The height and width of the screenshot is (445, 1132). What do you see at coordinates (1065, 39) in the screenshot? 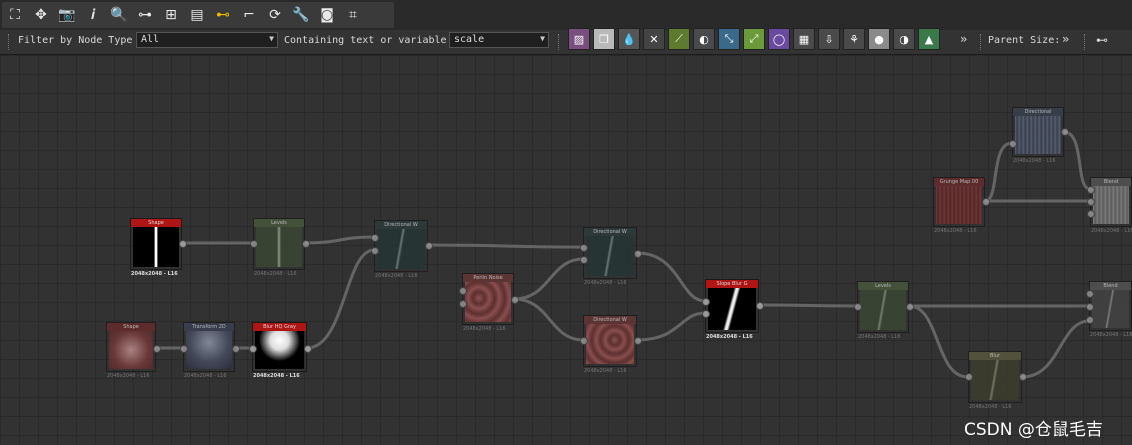
I see `parent-size-more-icon: »` at bounding box center [1065, 39].